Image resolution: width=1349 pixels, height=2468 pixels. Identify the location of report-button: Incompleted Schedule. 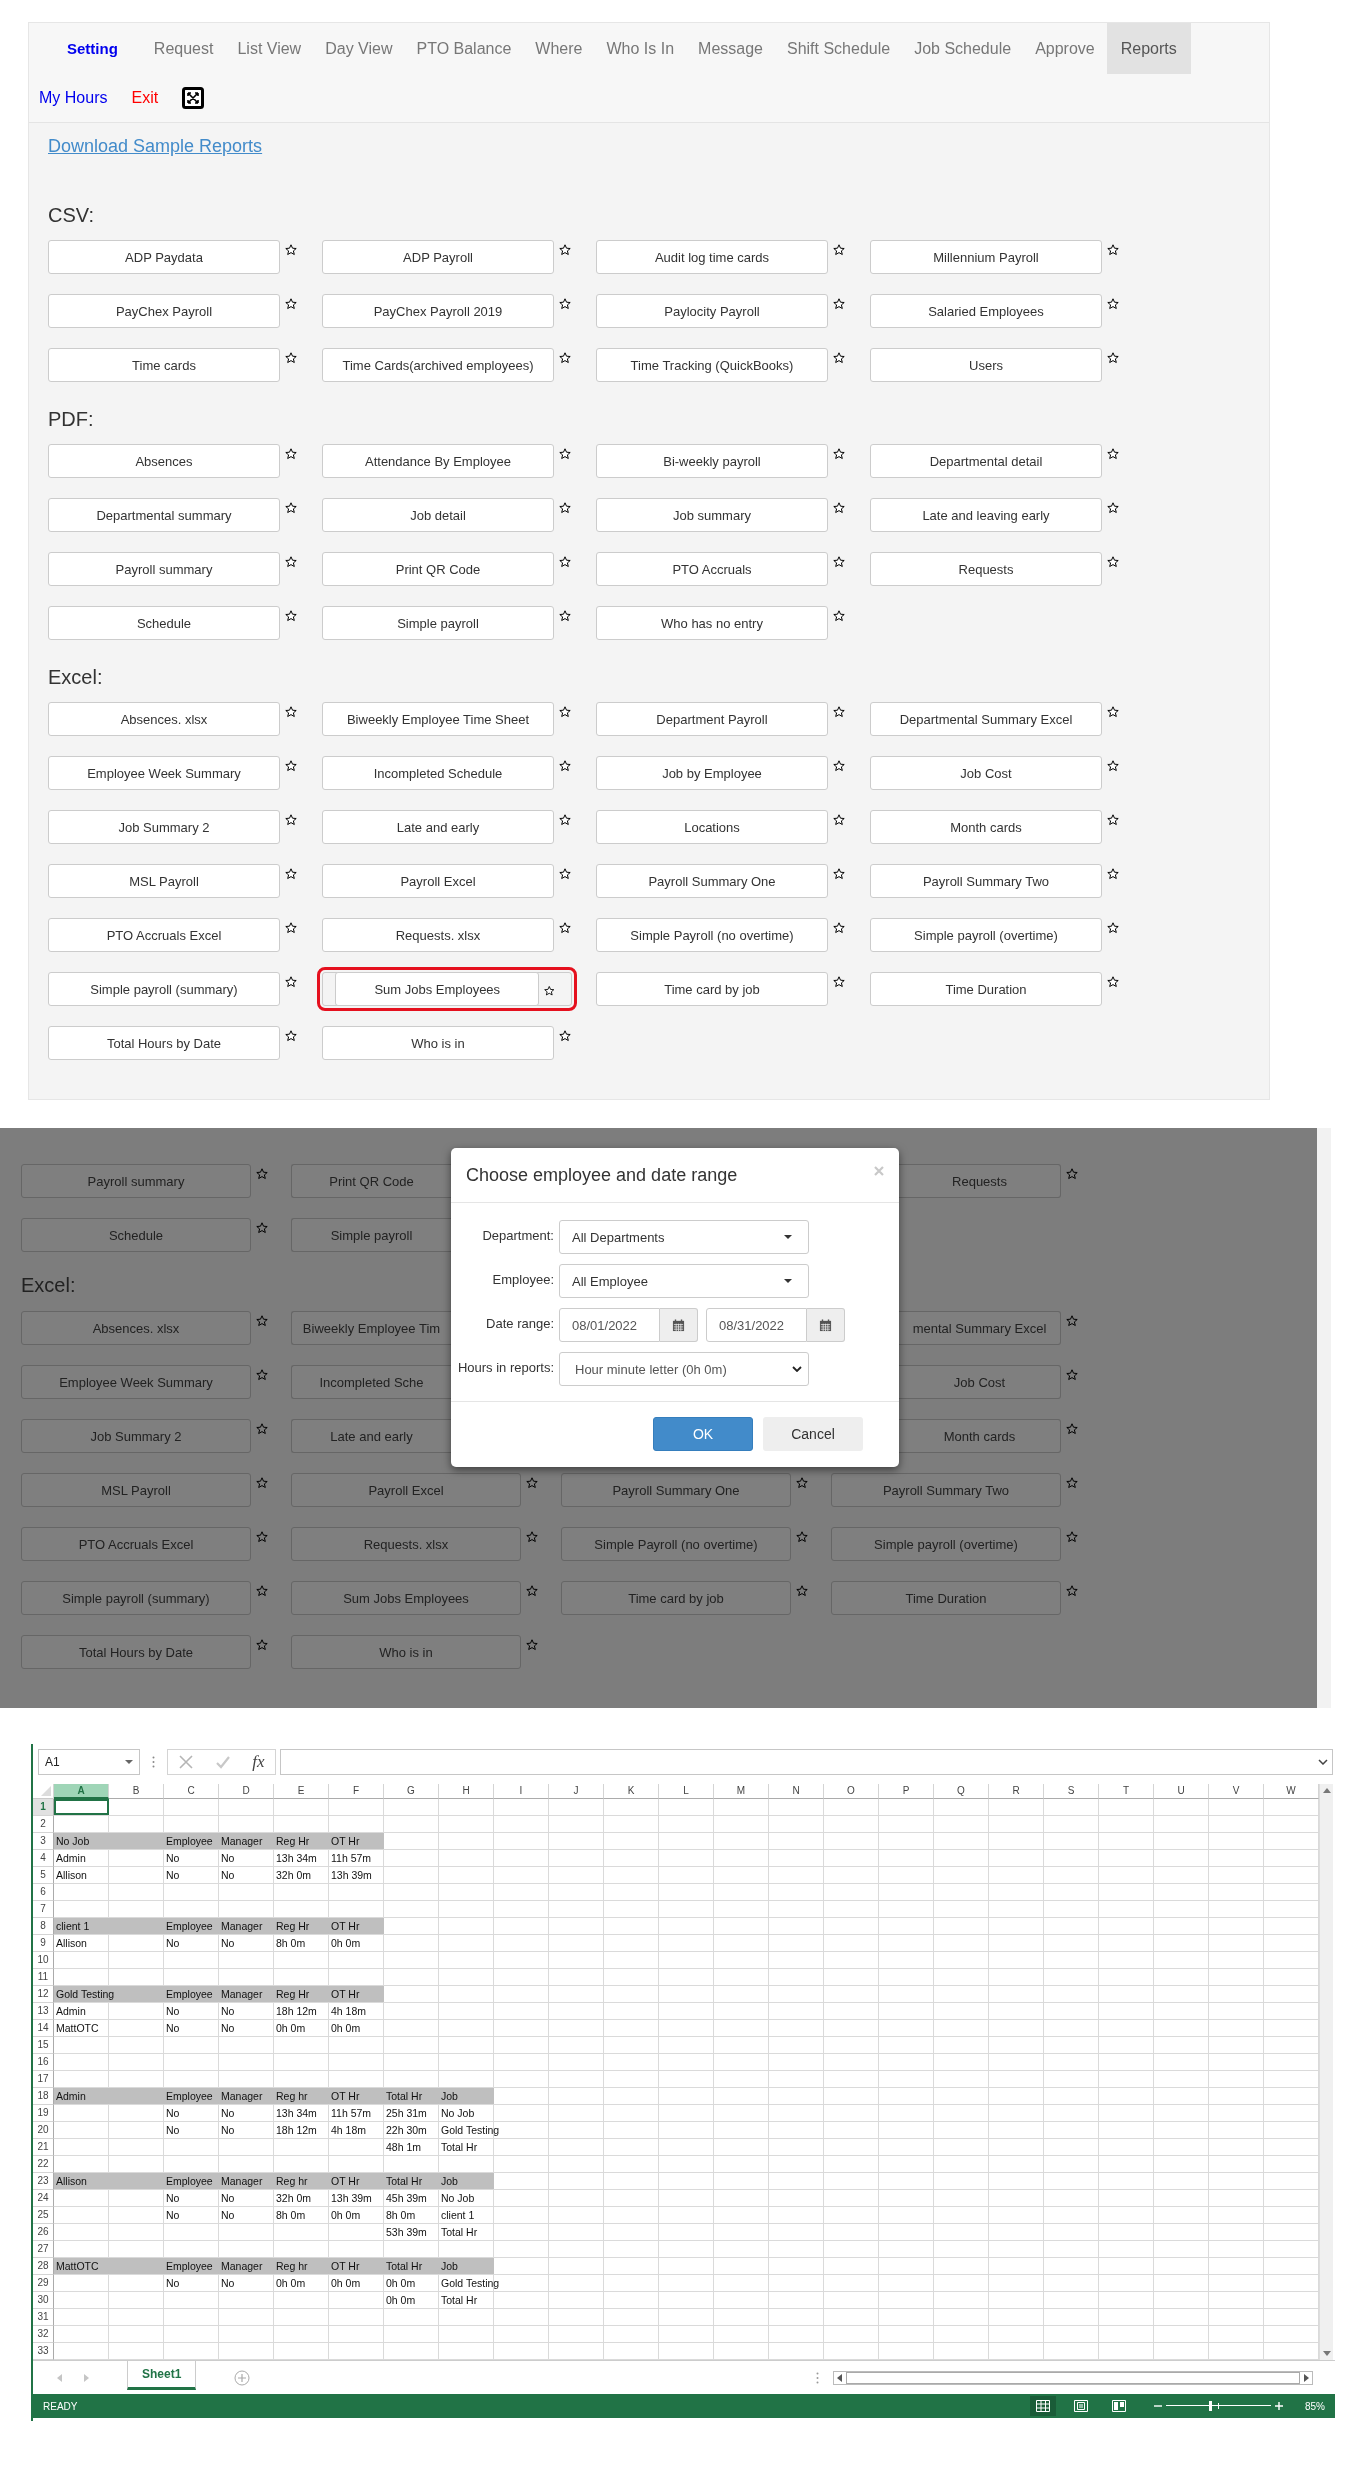
(438, 773).